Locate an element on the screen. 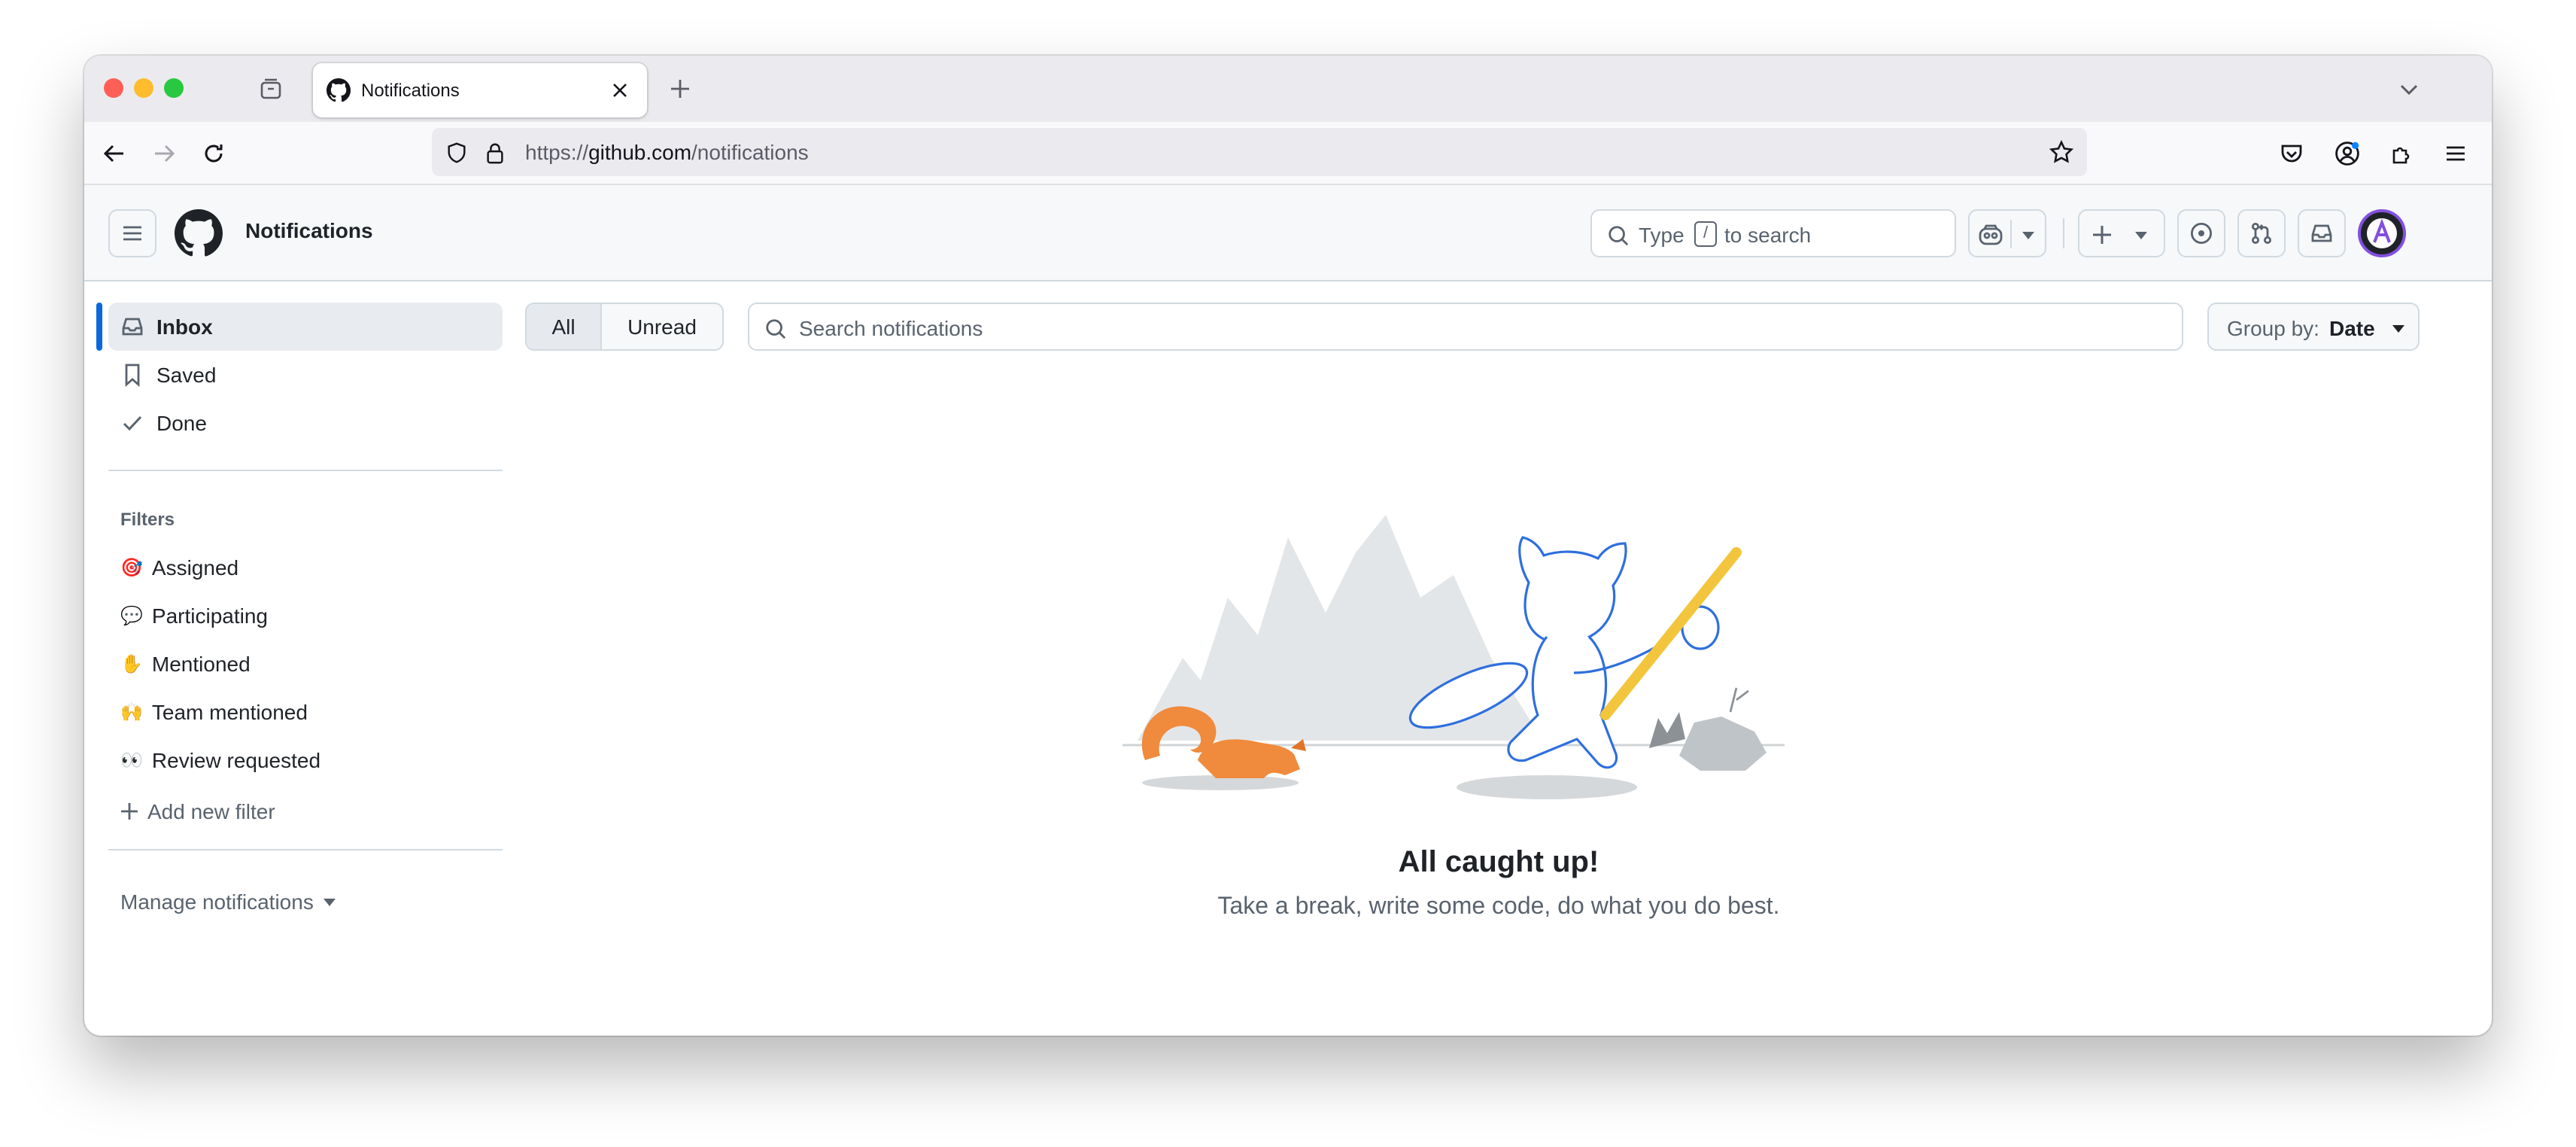 This screenshot has height=1147, width=2576. pocket-icon is located at coordinates (2292, 153).